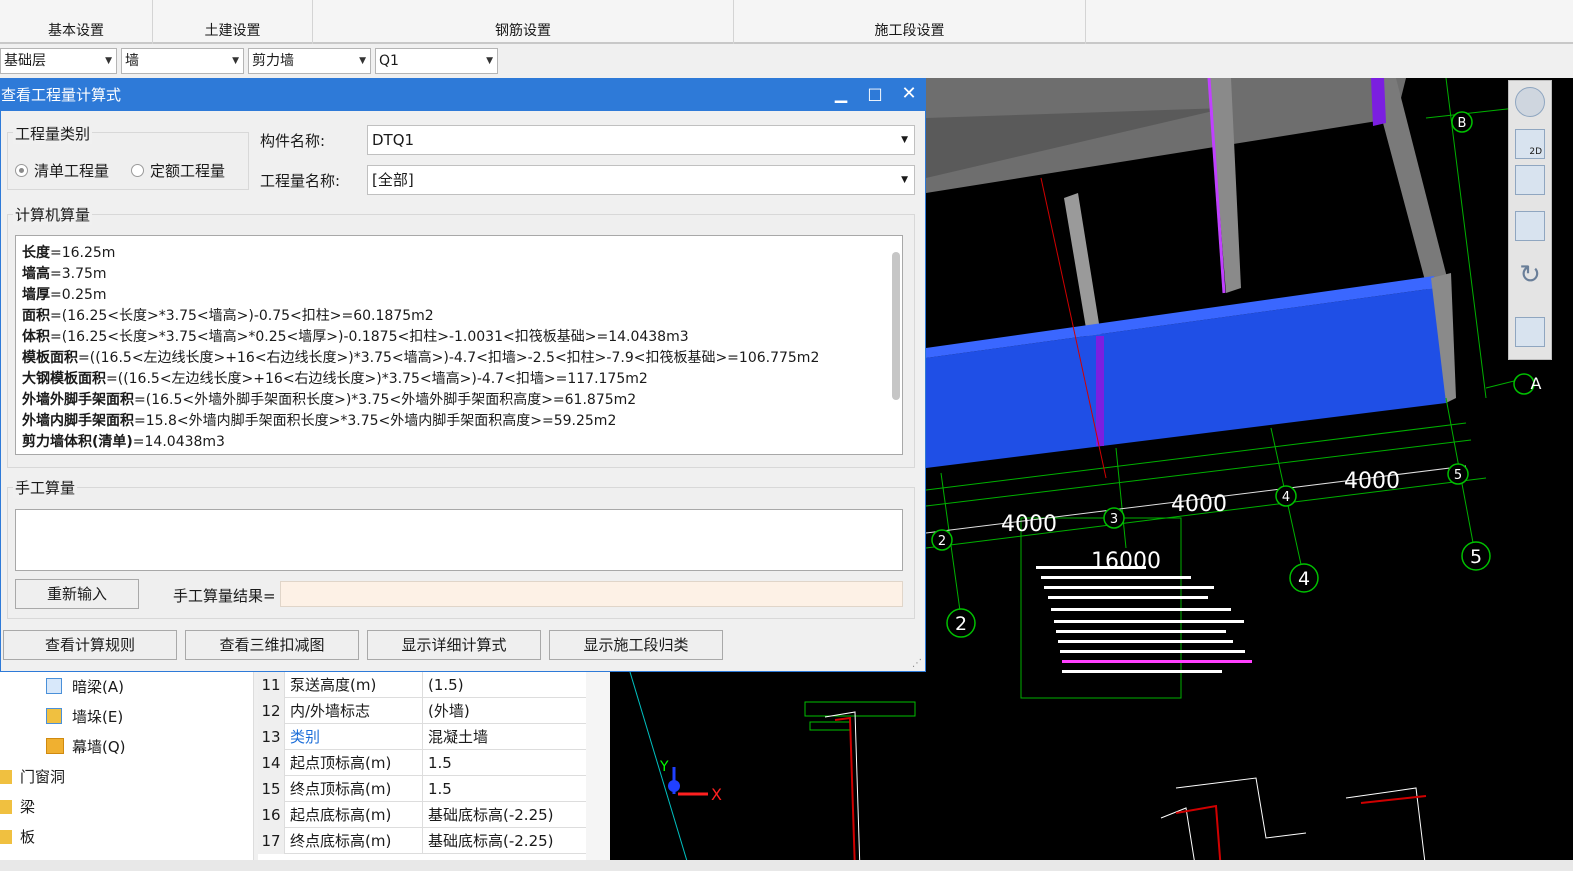 This screenshot has height=871, width=1573. I want to click on cad-viewport-lower: X Y, so click(768, 771).